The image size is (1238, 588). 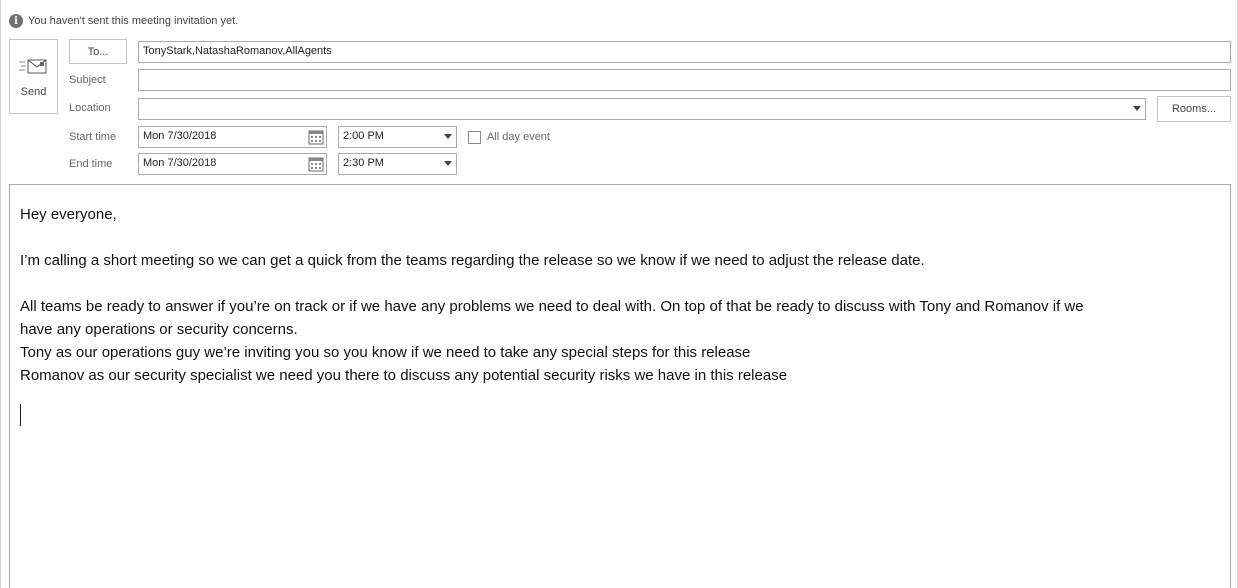 I want to click on all-day-checkbox, so click(x=474, y=137).